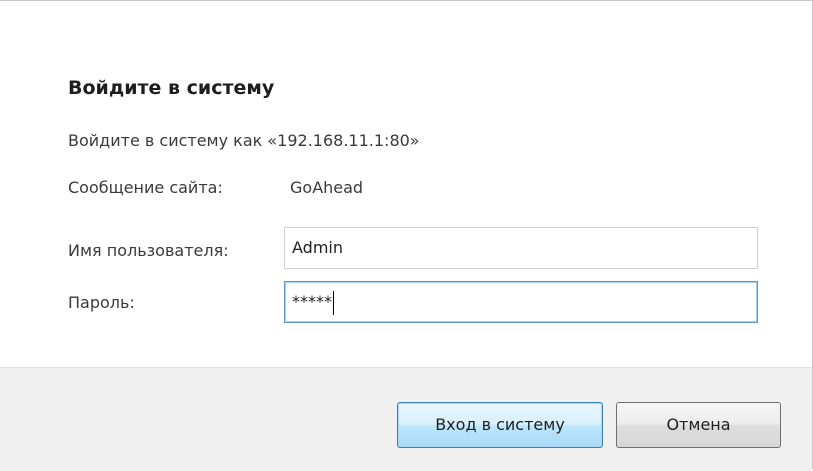 This screenshot has width=813, height=471. Describe the element at coordinates (101, 302) in the screenshot. I see `password-label: Пароль:` at that location.